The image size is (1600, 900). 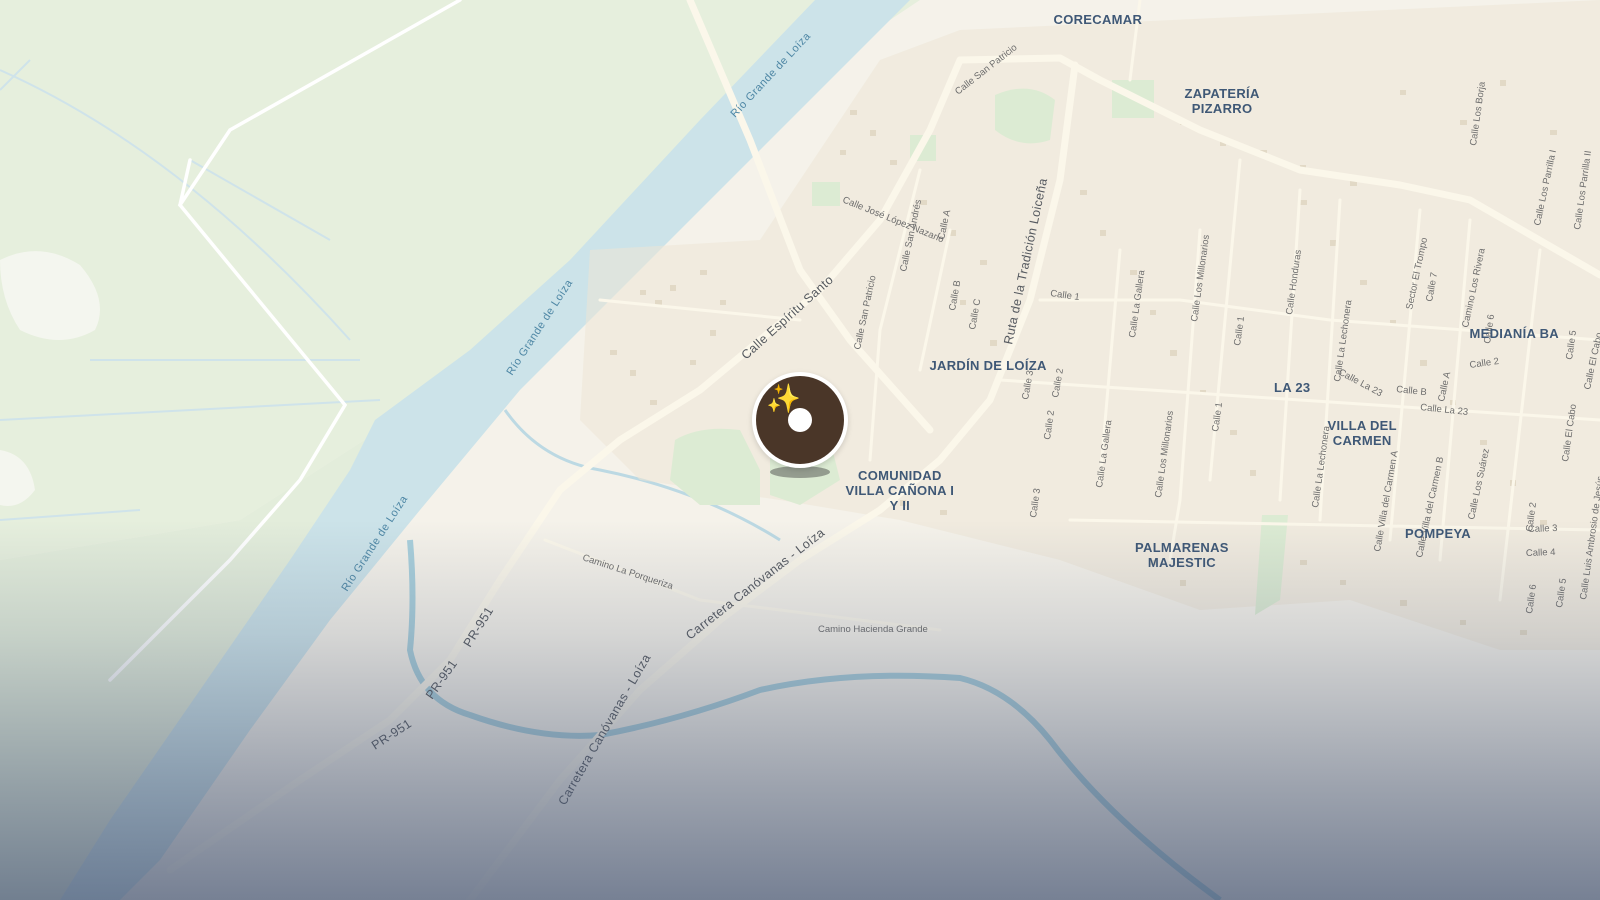 What do you see at coordinates (628, 572) in the screenshot?
I see `road-label: Camino La Porqueriza` at bounding box center [628, 572].